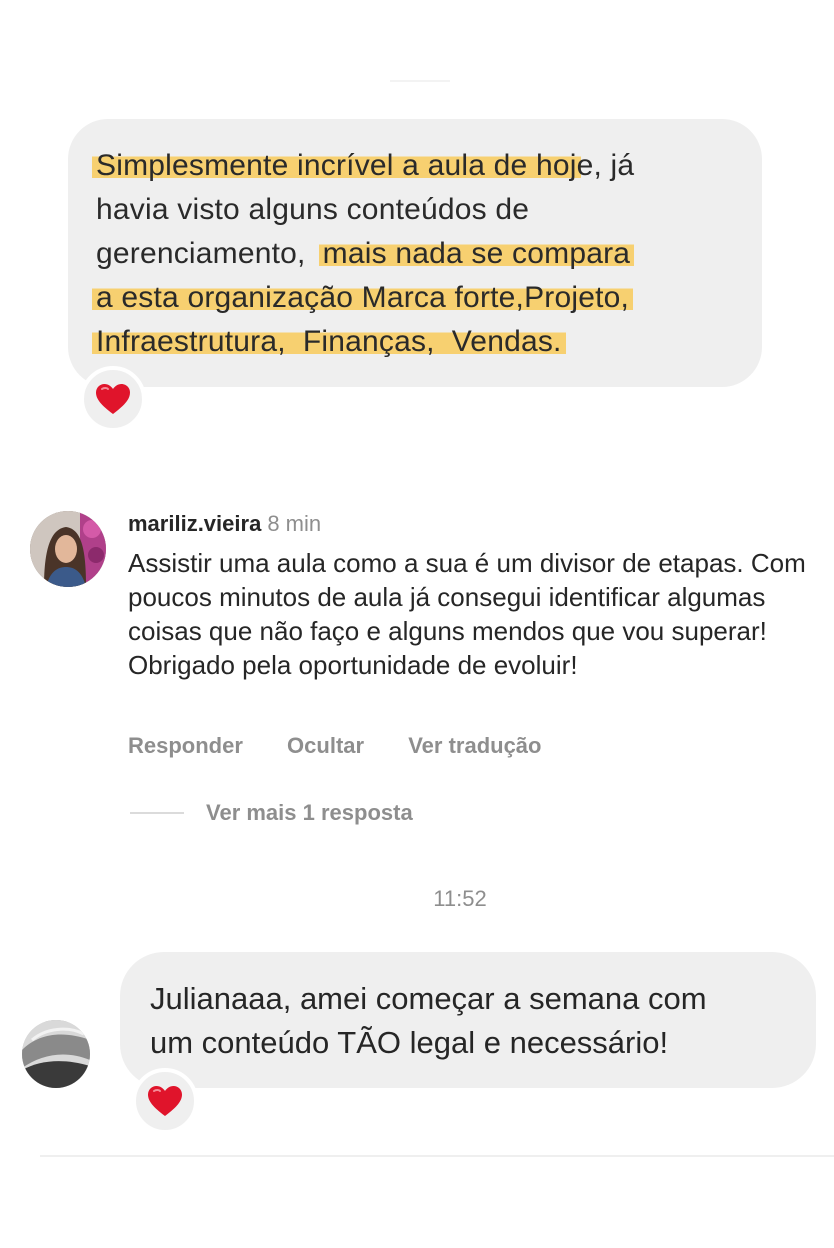 Image resolution: width=834 pixels, height=1248 pixels. I want to click on quoted-line-3: gerenciamento, mais nada se compara, so click(365, 254).